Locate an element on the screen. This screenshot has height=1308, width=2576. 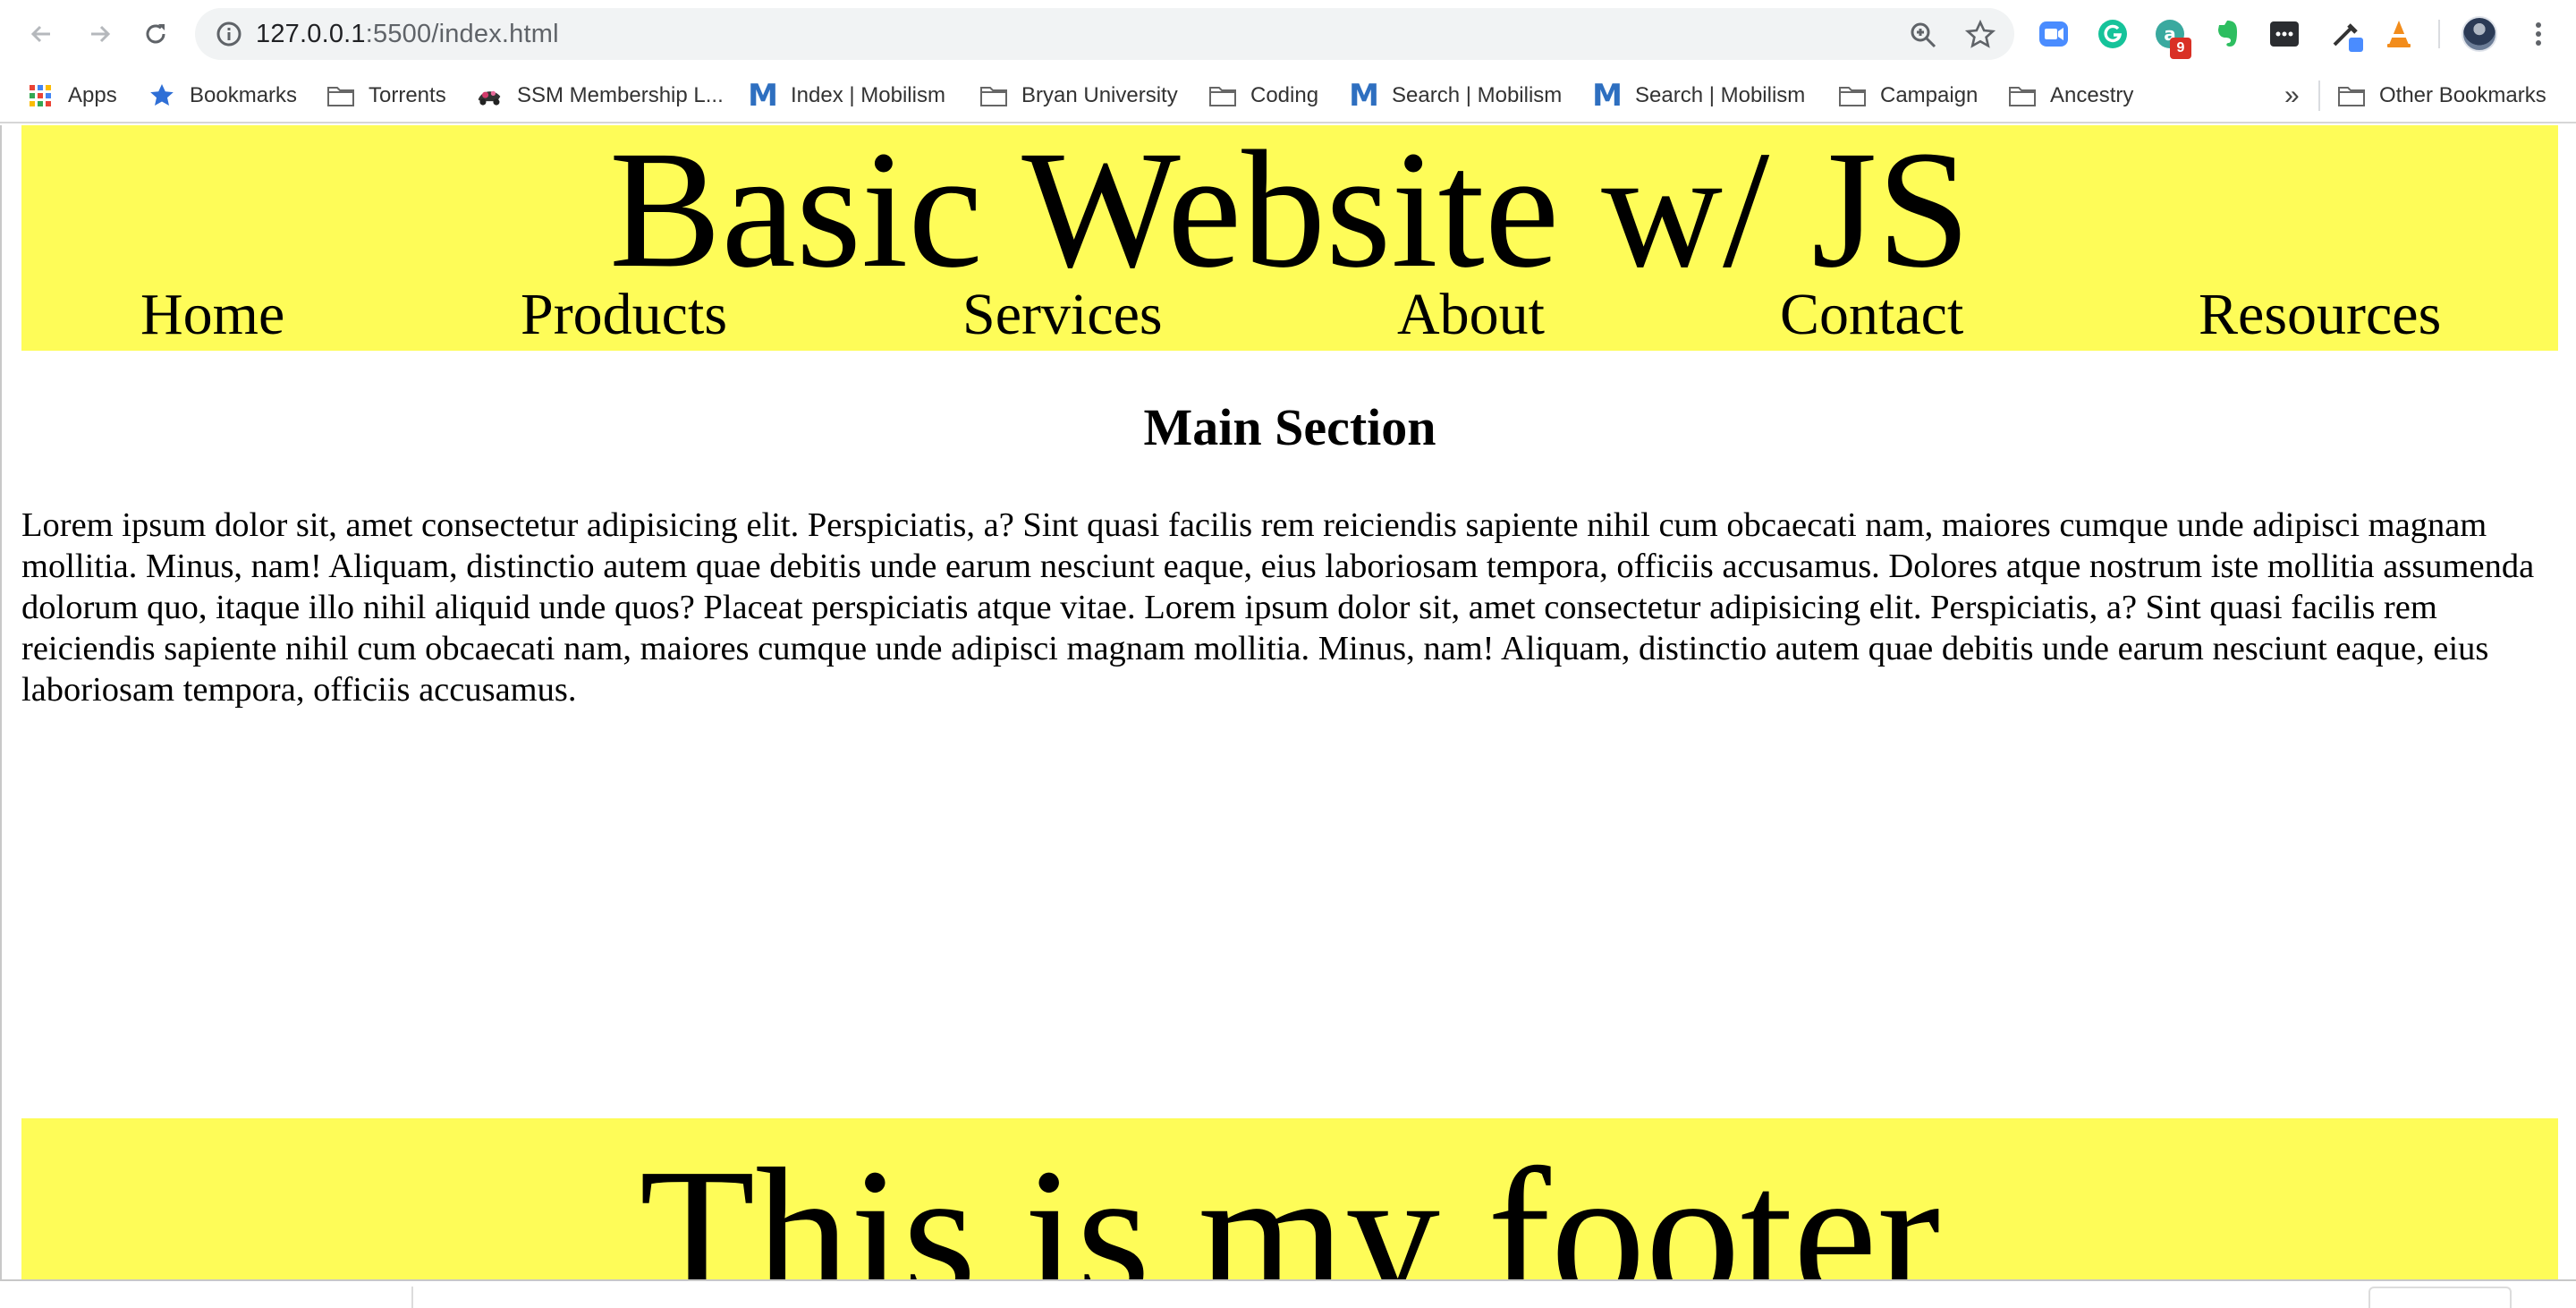
bookmark-bookmarks: Bookmarks is located at coordinates (222, 96).